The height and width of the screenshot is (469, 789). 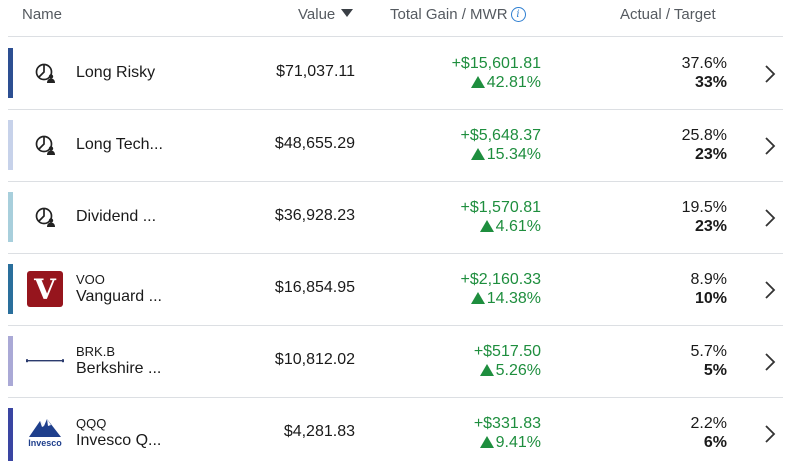 What do you see at coordinates (708, 351) in the screenshot?
I see `actual-percent: 5.7%` at bounding box center [708, 351].